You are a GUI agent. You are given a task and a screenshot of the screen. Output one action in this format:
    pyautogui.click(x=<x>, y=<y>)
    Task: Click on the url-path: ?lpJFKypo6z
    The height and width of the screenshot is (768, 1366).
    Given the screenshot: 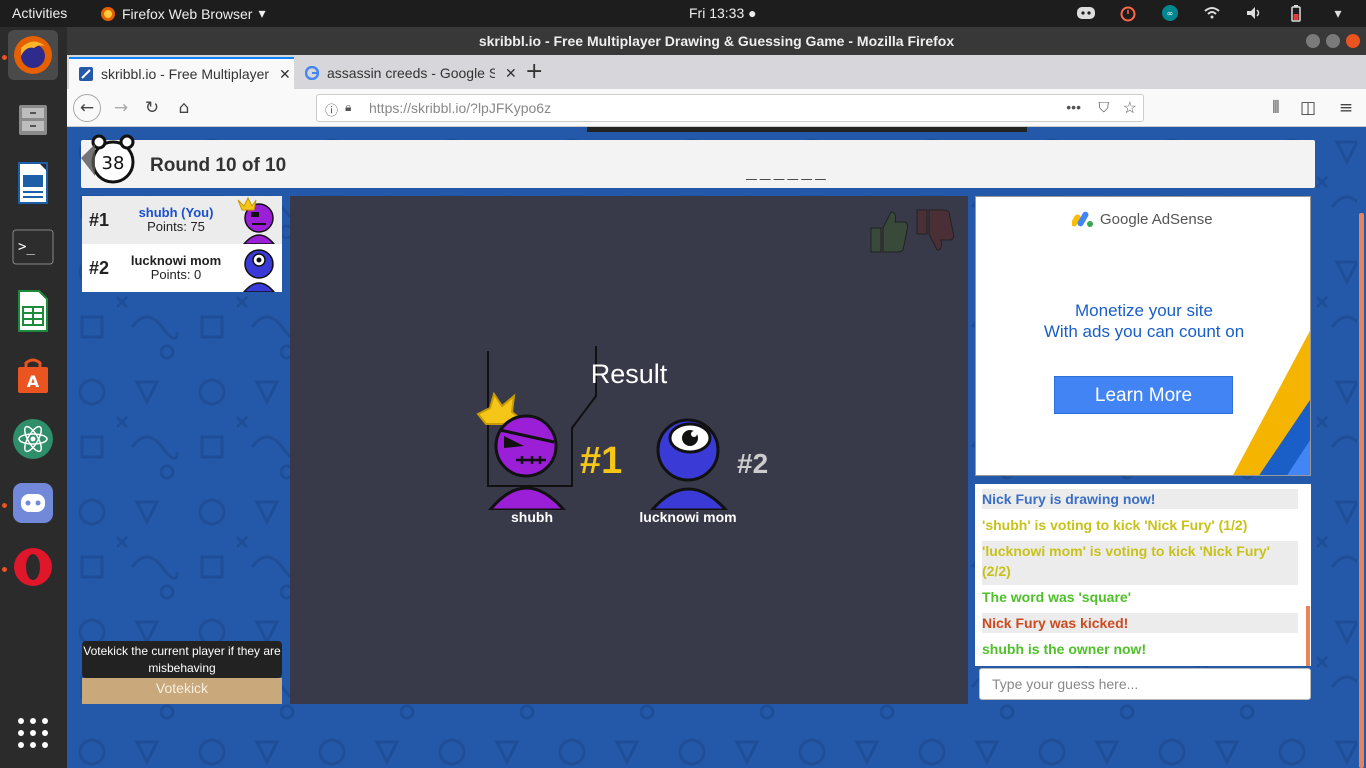 What is the action you would take?
    pyautogui.click(x=511, y=108)
    